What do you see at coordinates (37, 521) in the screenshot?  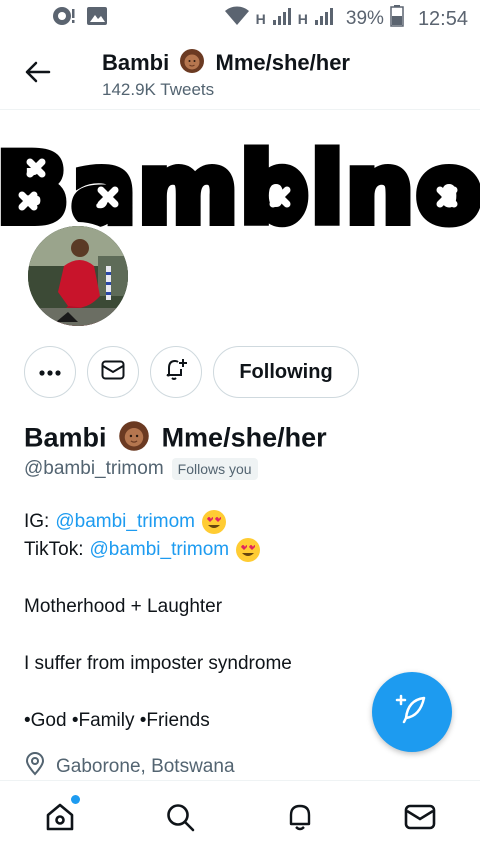 I see `bio-ig-prefix: IG:` at bounding box center [37, 521].